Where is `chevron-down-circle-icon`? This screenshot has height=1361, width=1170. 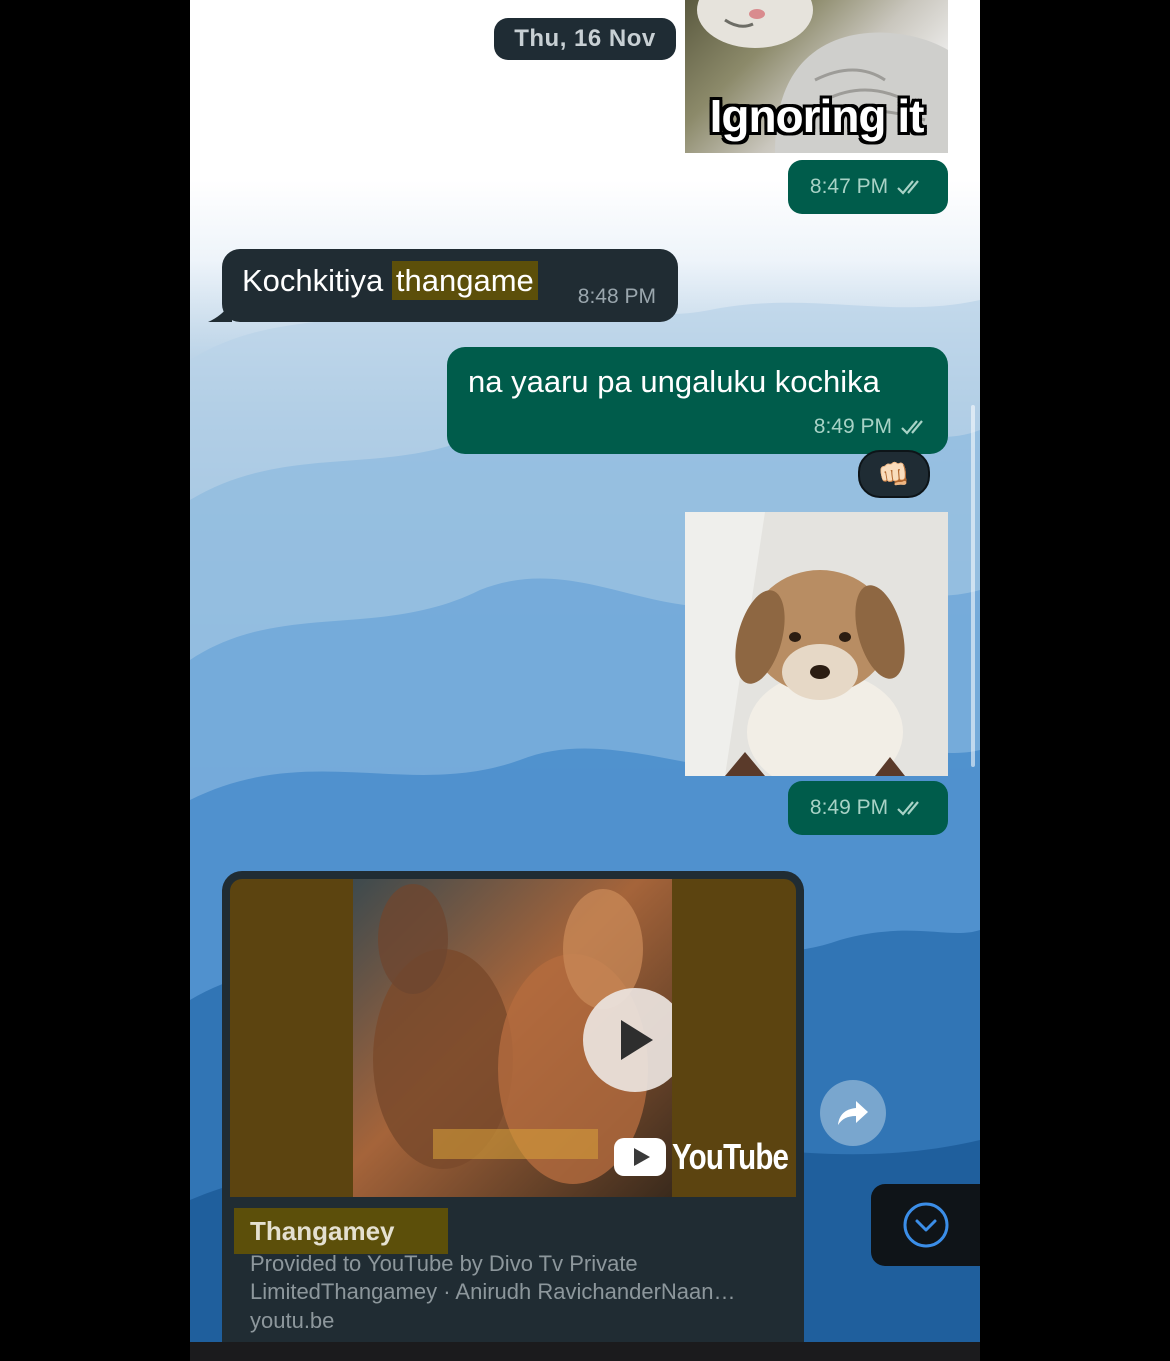
chevron-down-circle-icon is located at coordinates (926, 1225).